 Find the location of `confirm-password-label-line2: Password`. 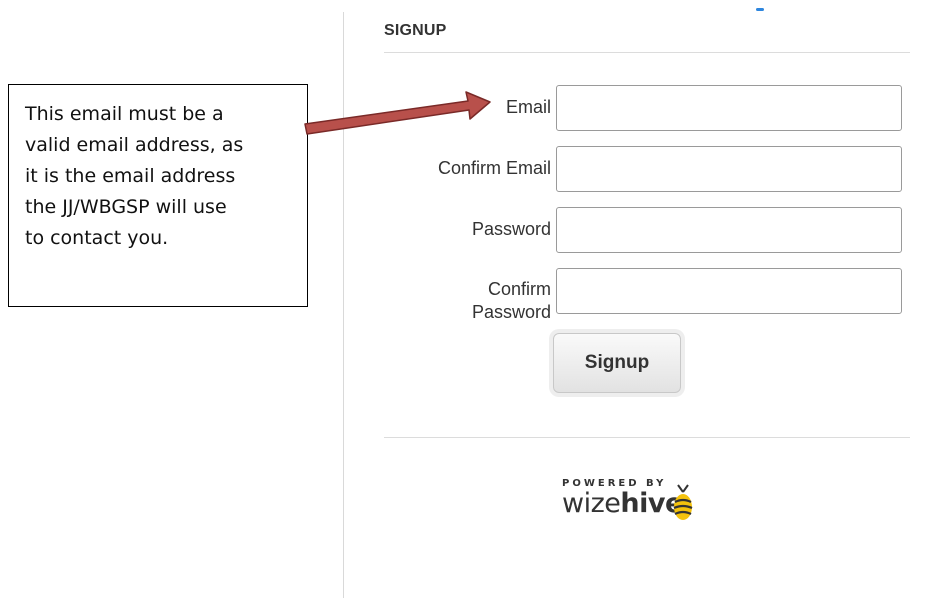

confirm-password-label-line2: Password is located at coordinates (511, 312).